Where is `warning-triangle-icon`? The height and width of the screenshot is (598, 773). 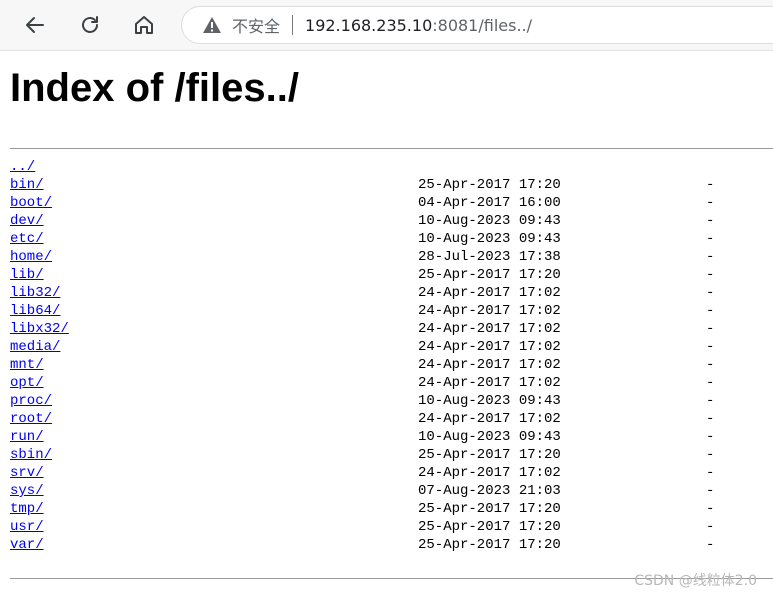 warning-triangle-icon is located at coordinates (212, 25).